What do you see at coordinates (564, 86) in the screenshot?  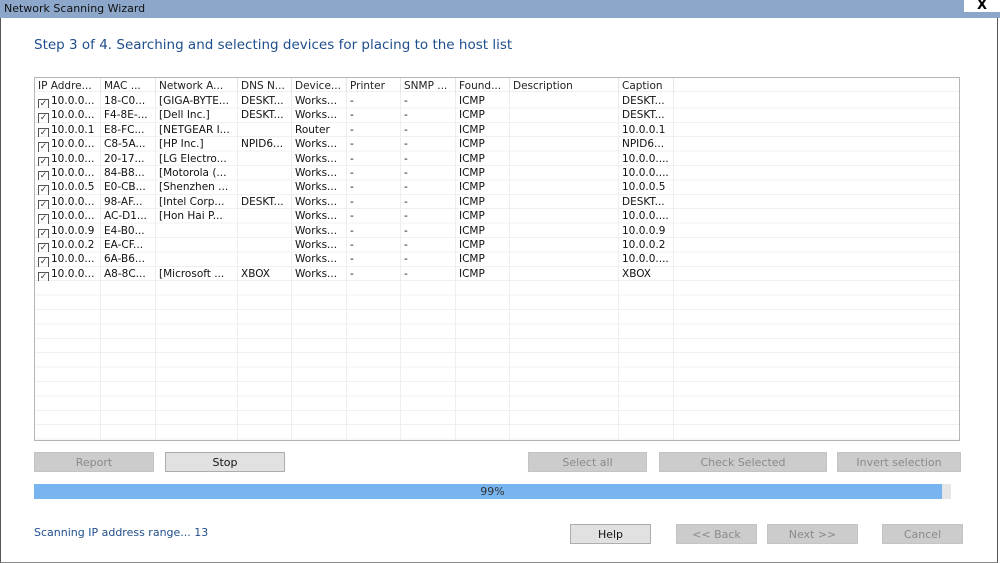 I see `column-header-description: Description` at bounding box center [564, 86].